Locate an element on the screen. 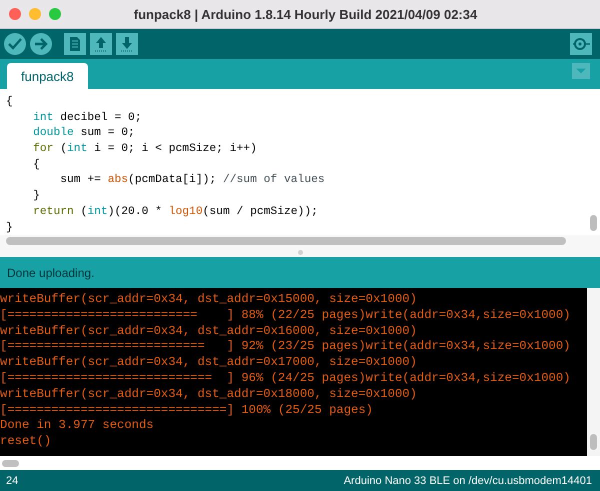 Image resolution: width=600 pixels, height=491 pixels. serial-monitor-button is located at coordinates (581, 44).